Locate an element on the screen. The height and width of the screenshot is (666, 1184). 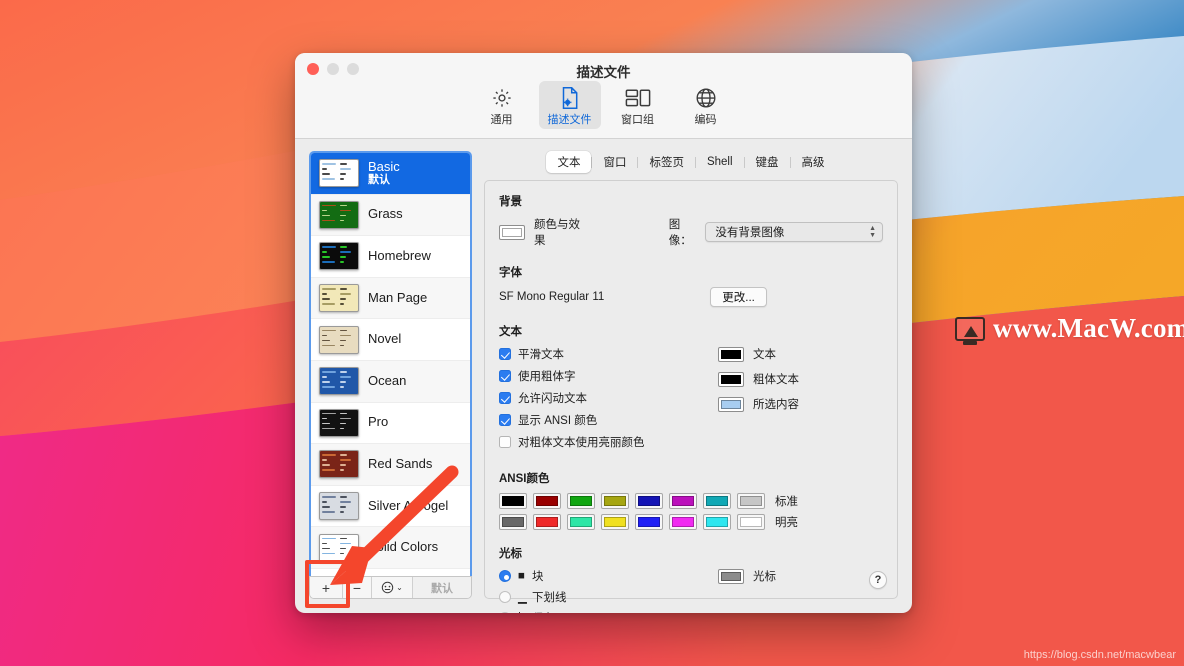
window-title: 描述文件 is located at coordinates (603, 72).